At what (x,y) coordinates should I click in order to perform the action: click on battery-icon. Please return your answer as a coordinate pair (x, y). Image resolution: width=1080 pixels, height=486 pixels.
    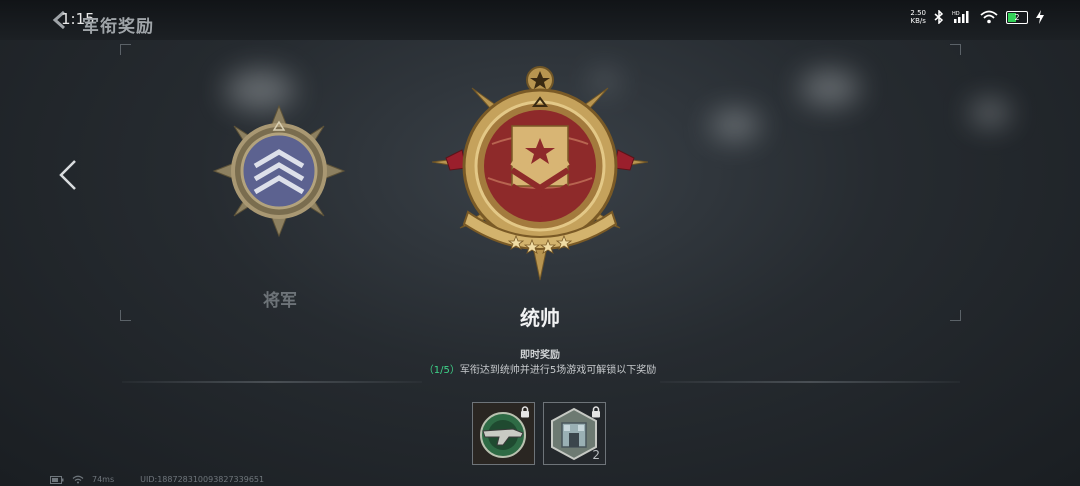
    Looking at the image, I should click on (57, 479).